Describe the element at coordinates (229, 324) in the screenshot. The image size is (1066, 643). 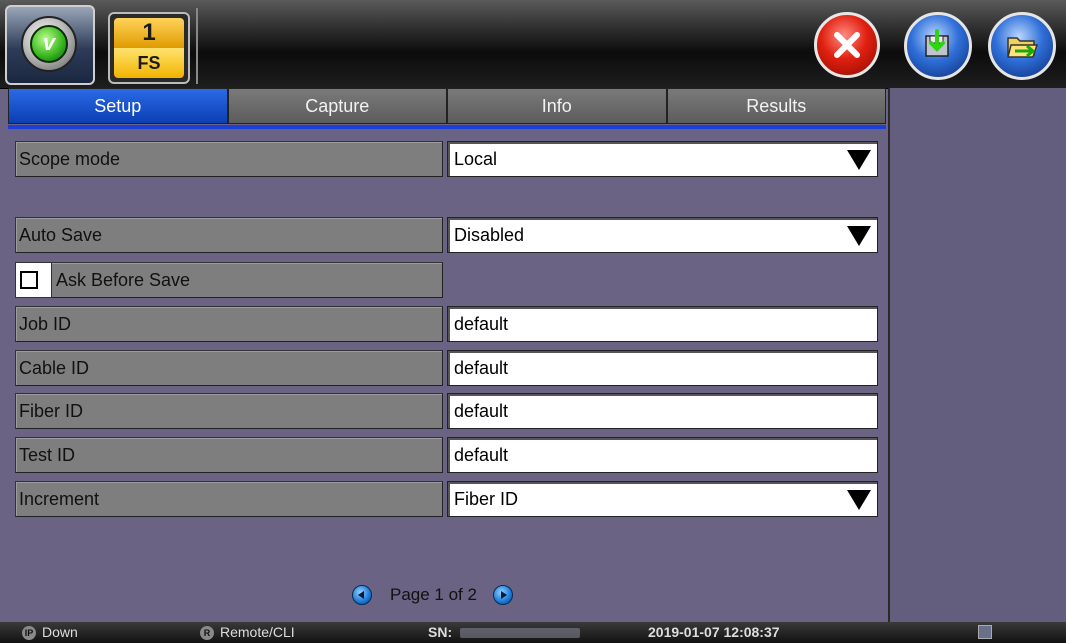
I see `job-id-label: Job ID` at that location.